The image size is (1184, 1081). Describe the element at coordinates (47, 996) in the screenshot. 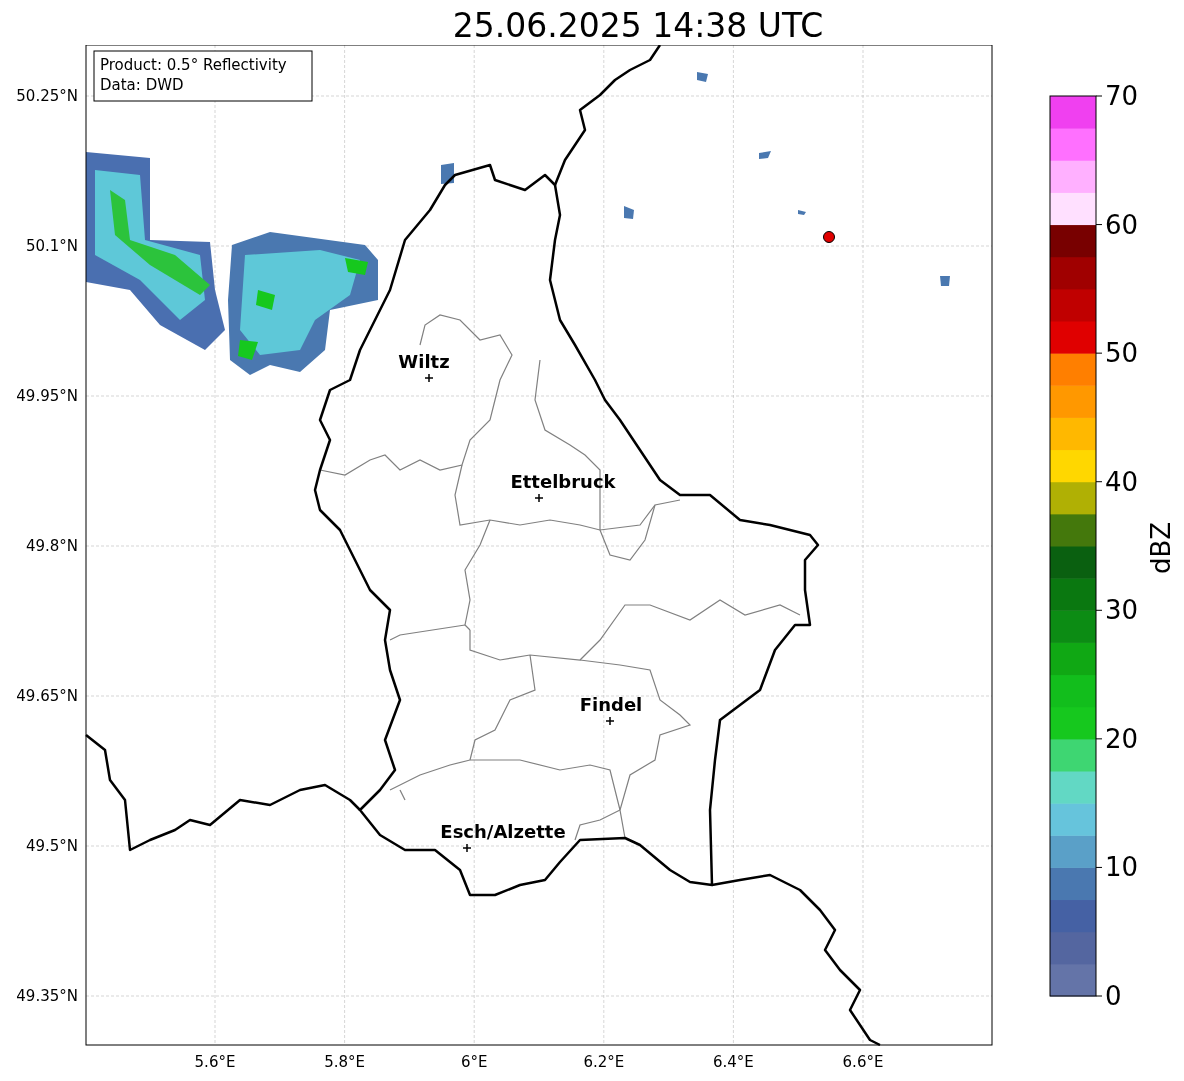

I see `latitude-label: 49.35°N` at that location.